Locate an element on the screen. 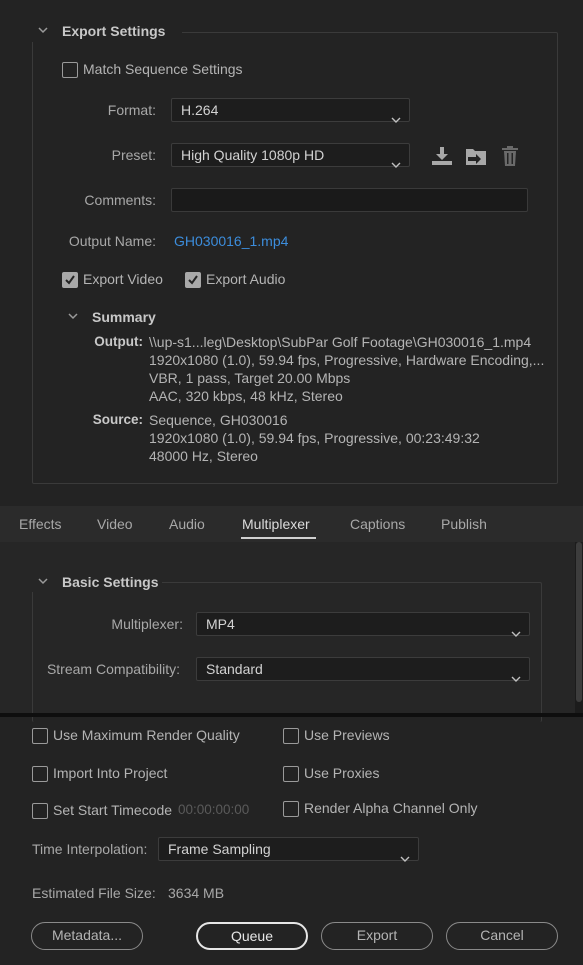 This screenshot has width=583, height=965. panel-divider is located at coordinates (291, 715).